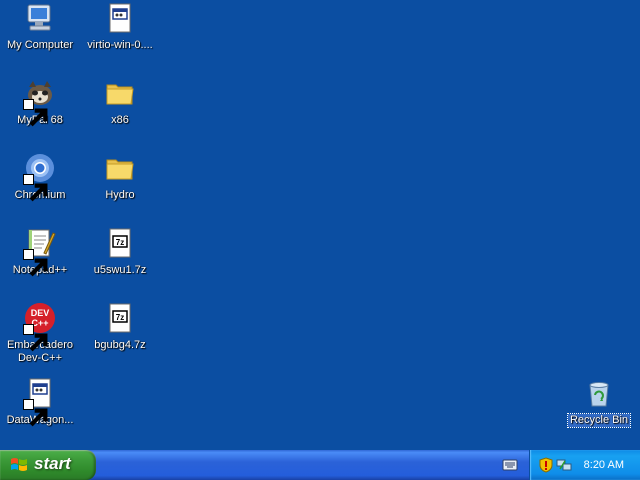 Image resolution: width=640 pixels, height=480 pixels. I want to click on computer-icon, so click(40, 18).